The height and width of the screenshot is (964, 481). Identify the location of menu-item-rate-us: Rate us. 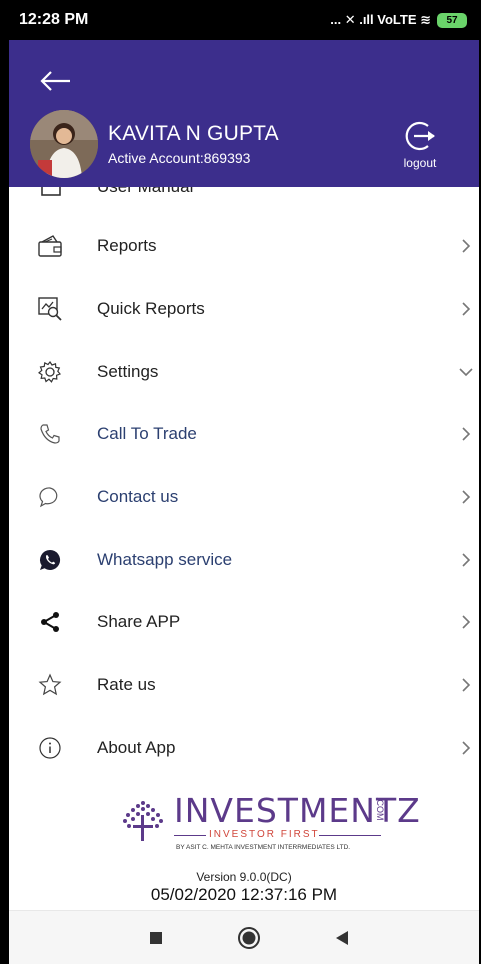
(244, 685).